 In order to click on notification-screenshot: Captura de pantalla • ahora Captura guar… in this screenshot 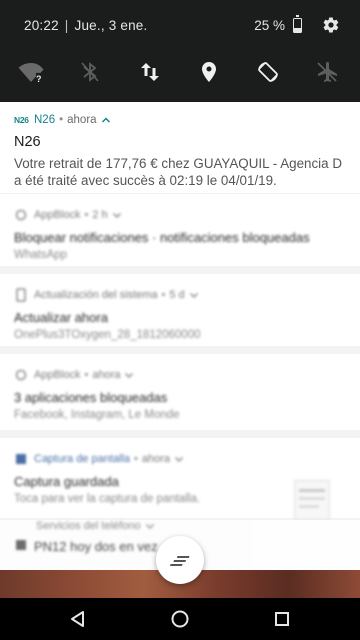, I will do `click(180, 479)`.